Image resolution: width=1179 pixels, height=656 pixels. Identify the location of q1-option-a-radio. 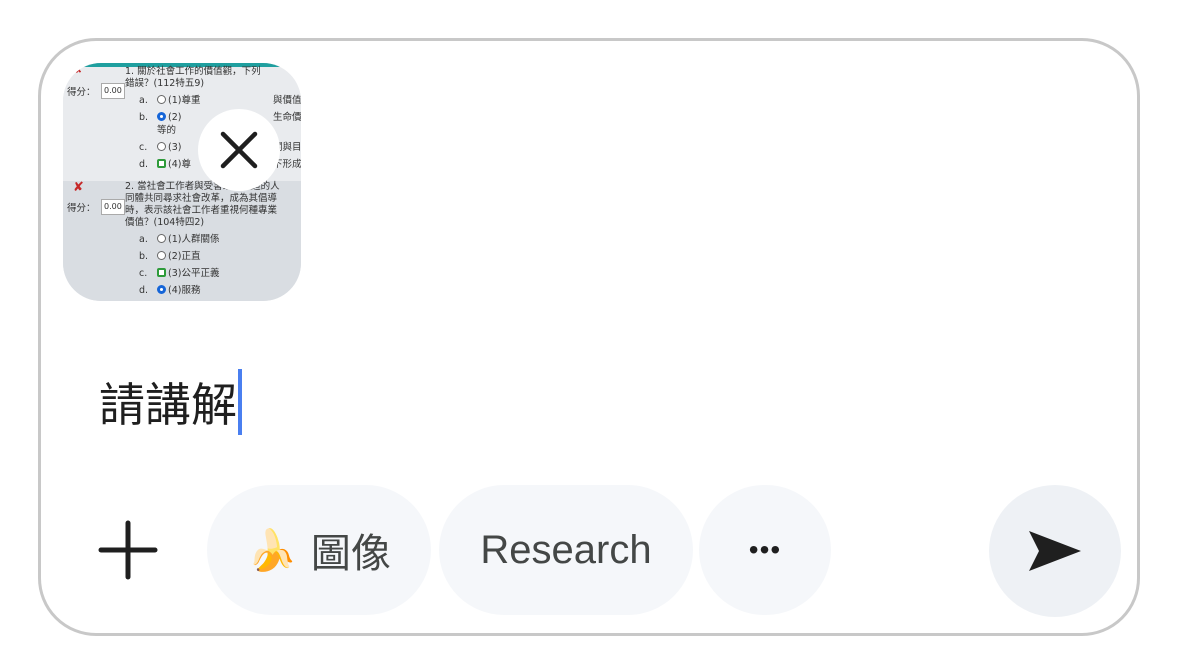
(161, 99).